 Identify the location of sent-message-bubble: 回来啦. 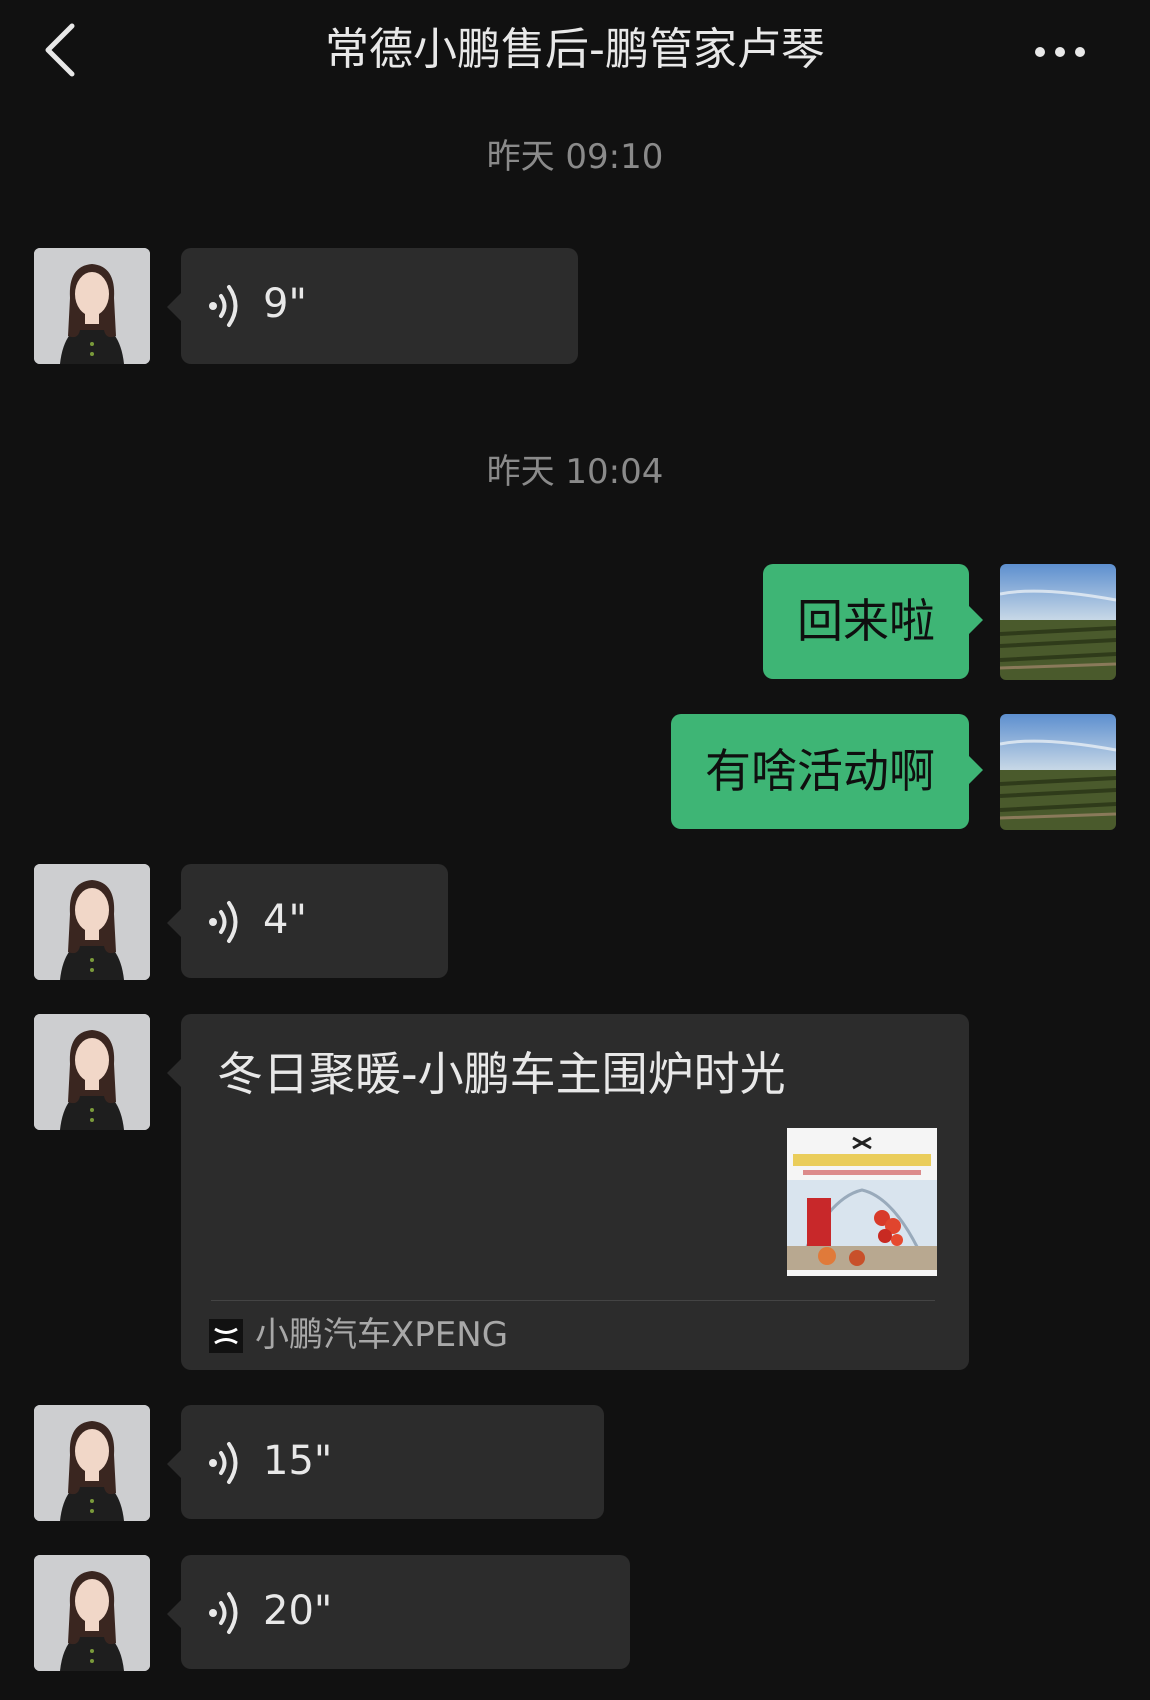
(873, 621).